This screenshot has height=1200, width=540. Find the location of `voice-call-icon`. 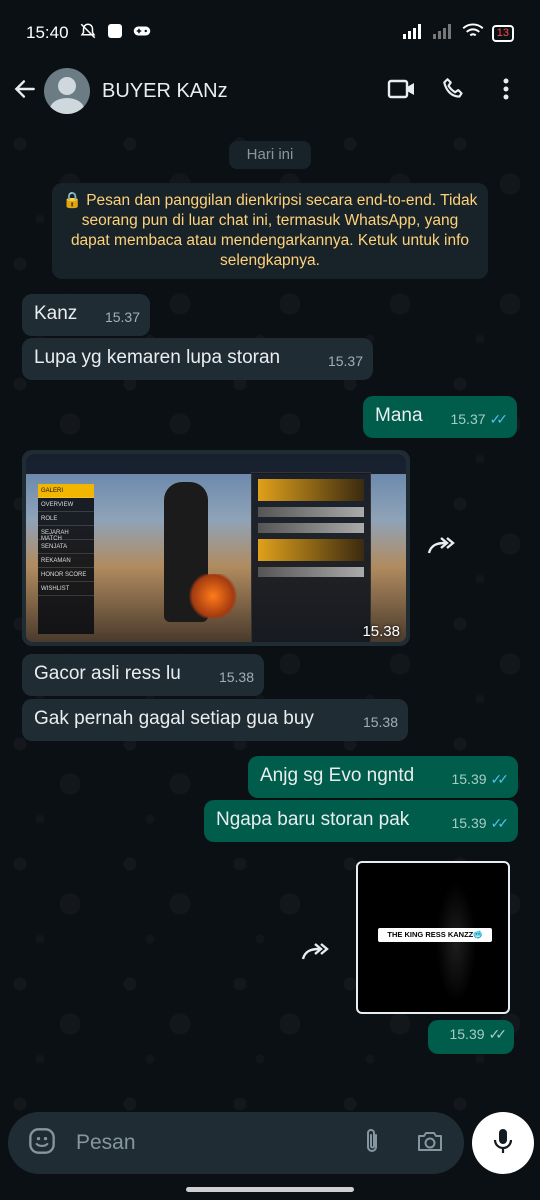

voice-call-icon is located at coordinates (454, 91).